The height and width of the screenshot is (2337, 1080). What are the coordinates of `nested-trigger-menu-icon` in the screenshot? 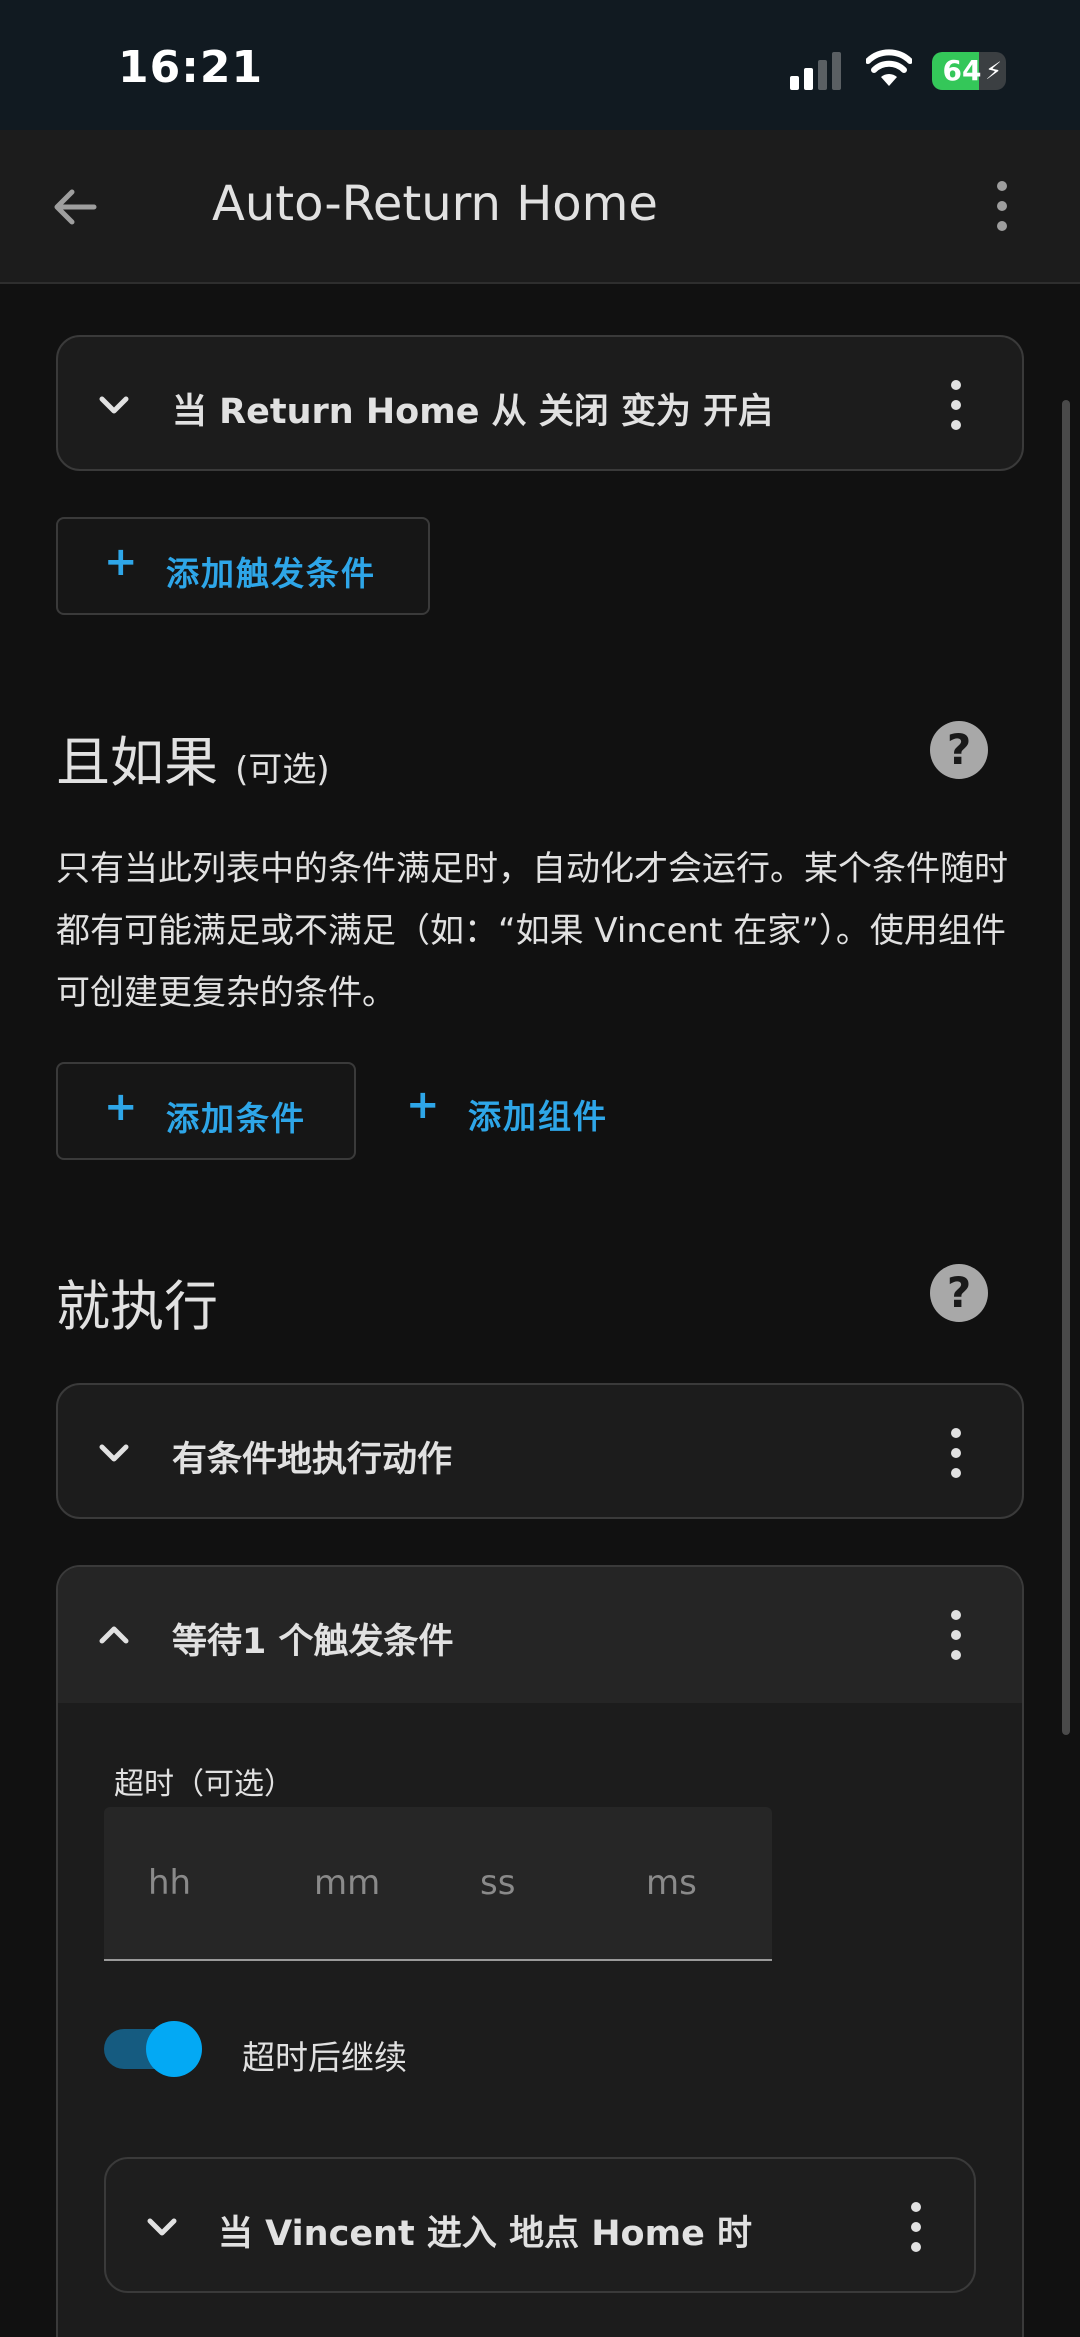 It's located at (916, 2227).